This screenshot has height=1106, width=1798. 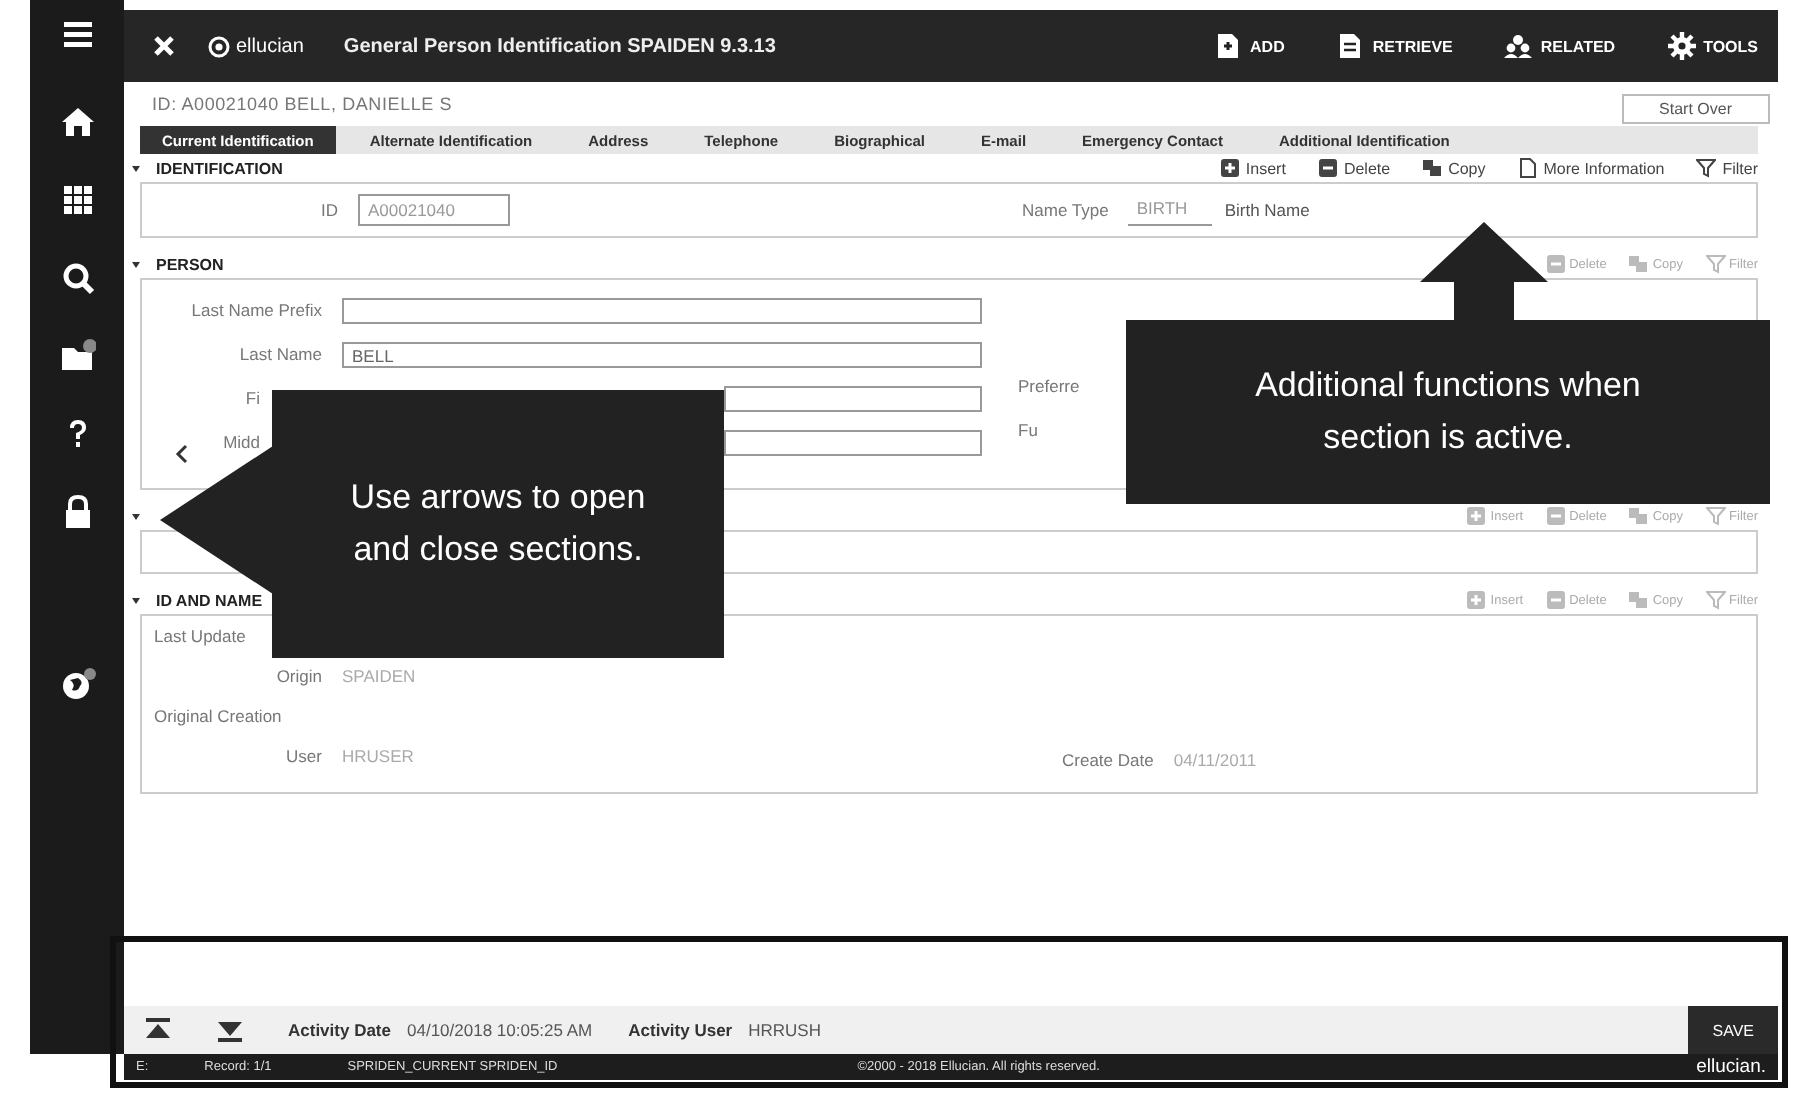 What do you see at coordinates (1028, 430) in the screenshot?
I see `field-label: Fu` at bounding box center [1028, 430].